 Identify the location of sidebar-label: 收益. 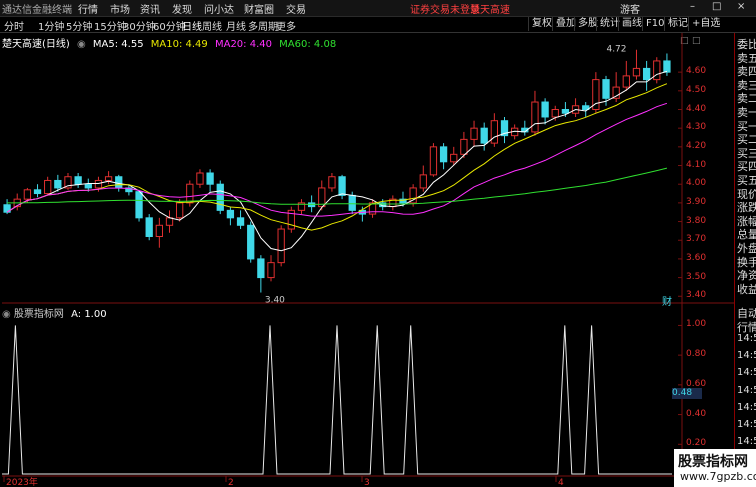
(746, 289).